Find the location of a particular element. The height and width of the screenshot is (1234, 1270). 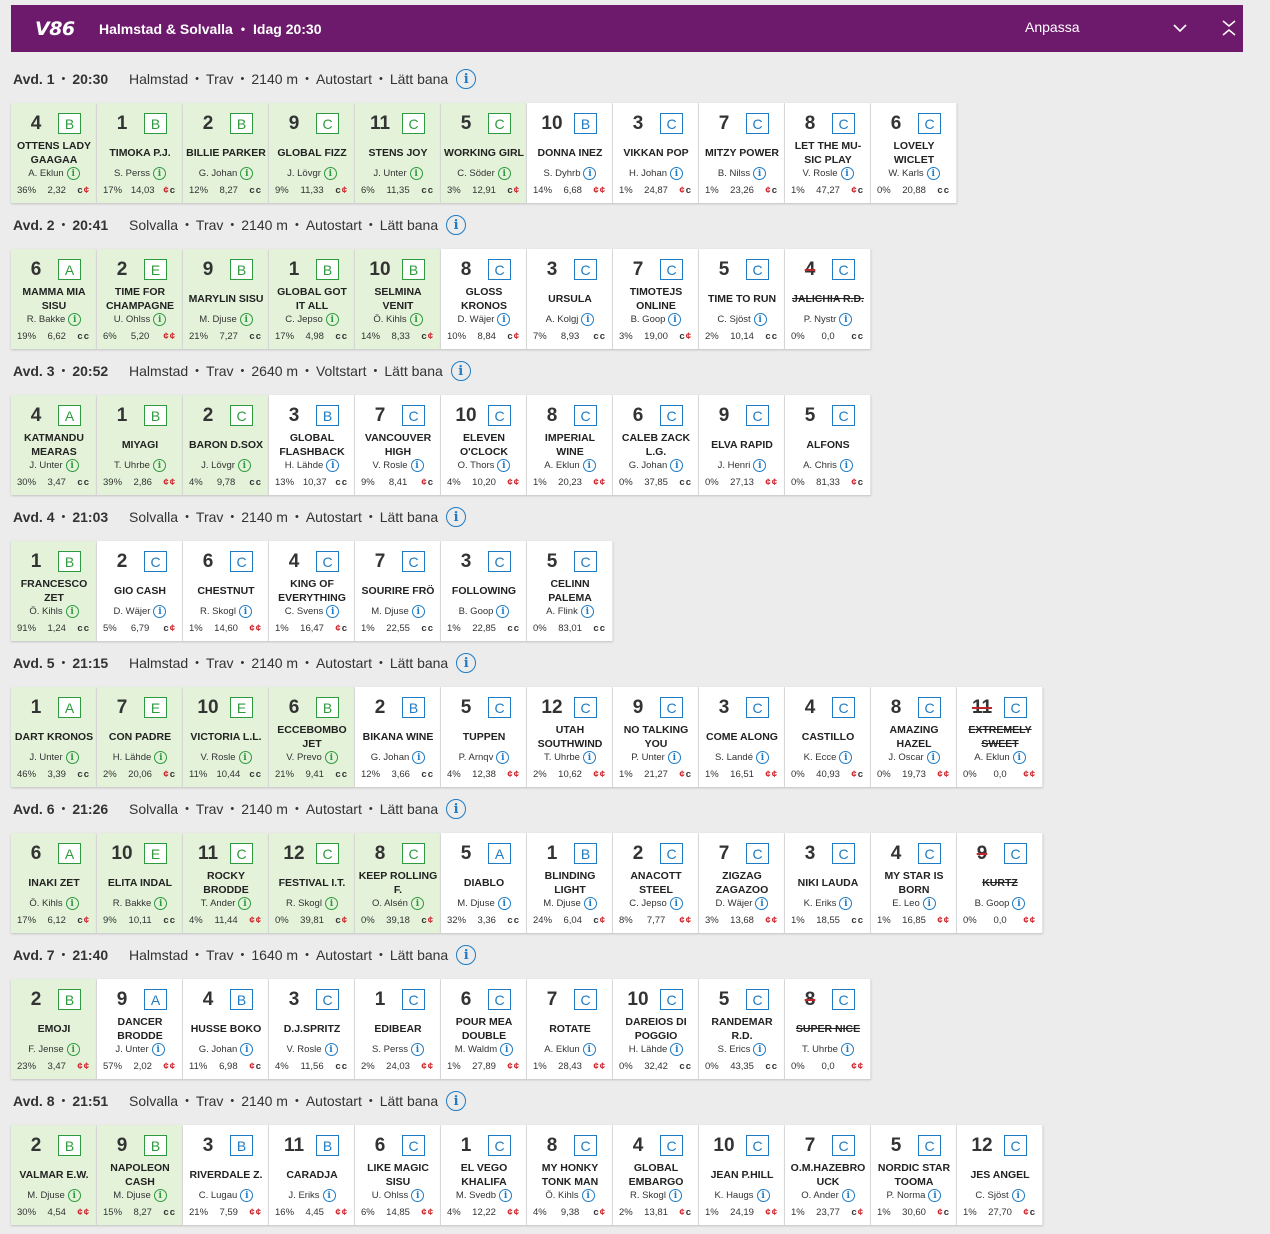

horse-card: 3 C URSULA A. Kolgj i 7% 8,93 cc is located at coordinates (570, 299).